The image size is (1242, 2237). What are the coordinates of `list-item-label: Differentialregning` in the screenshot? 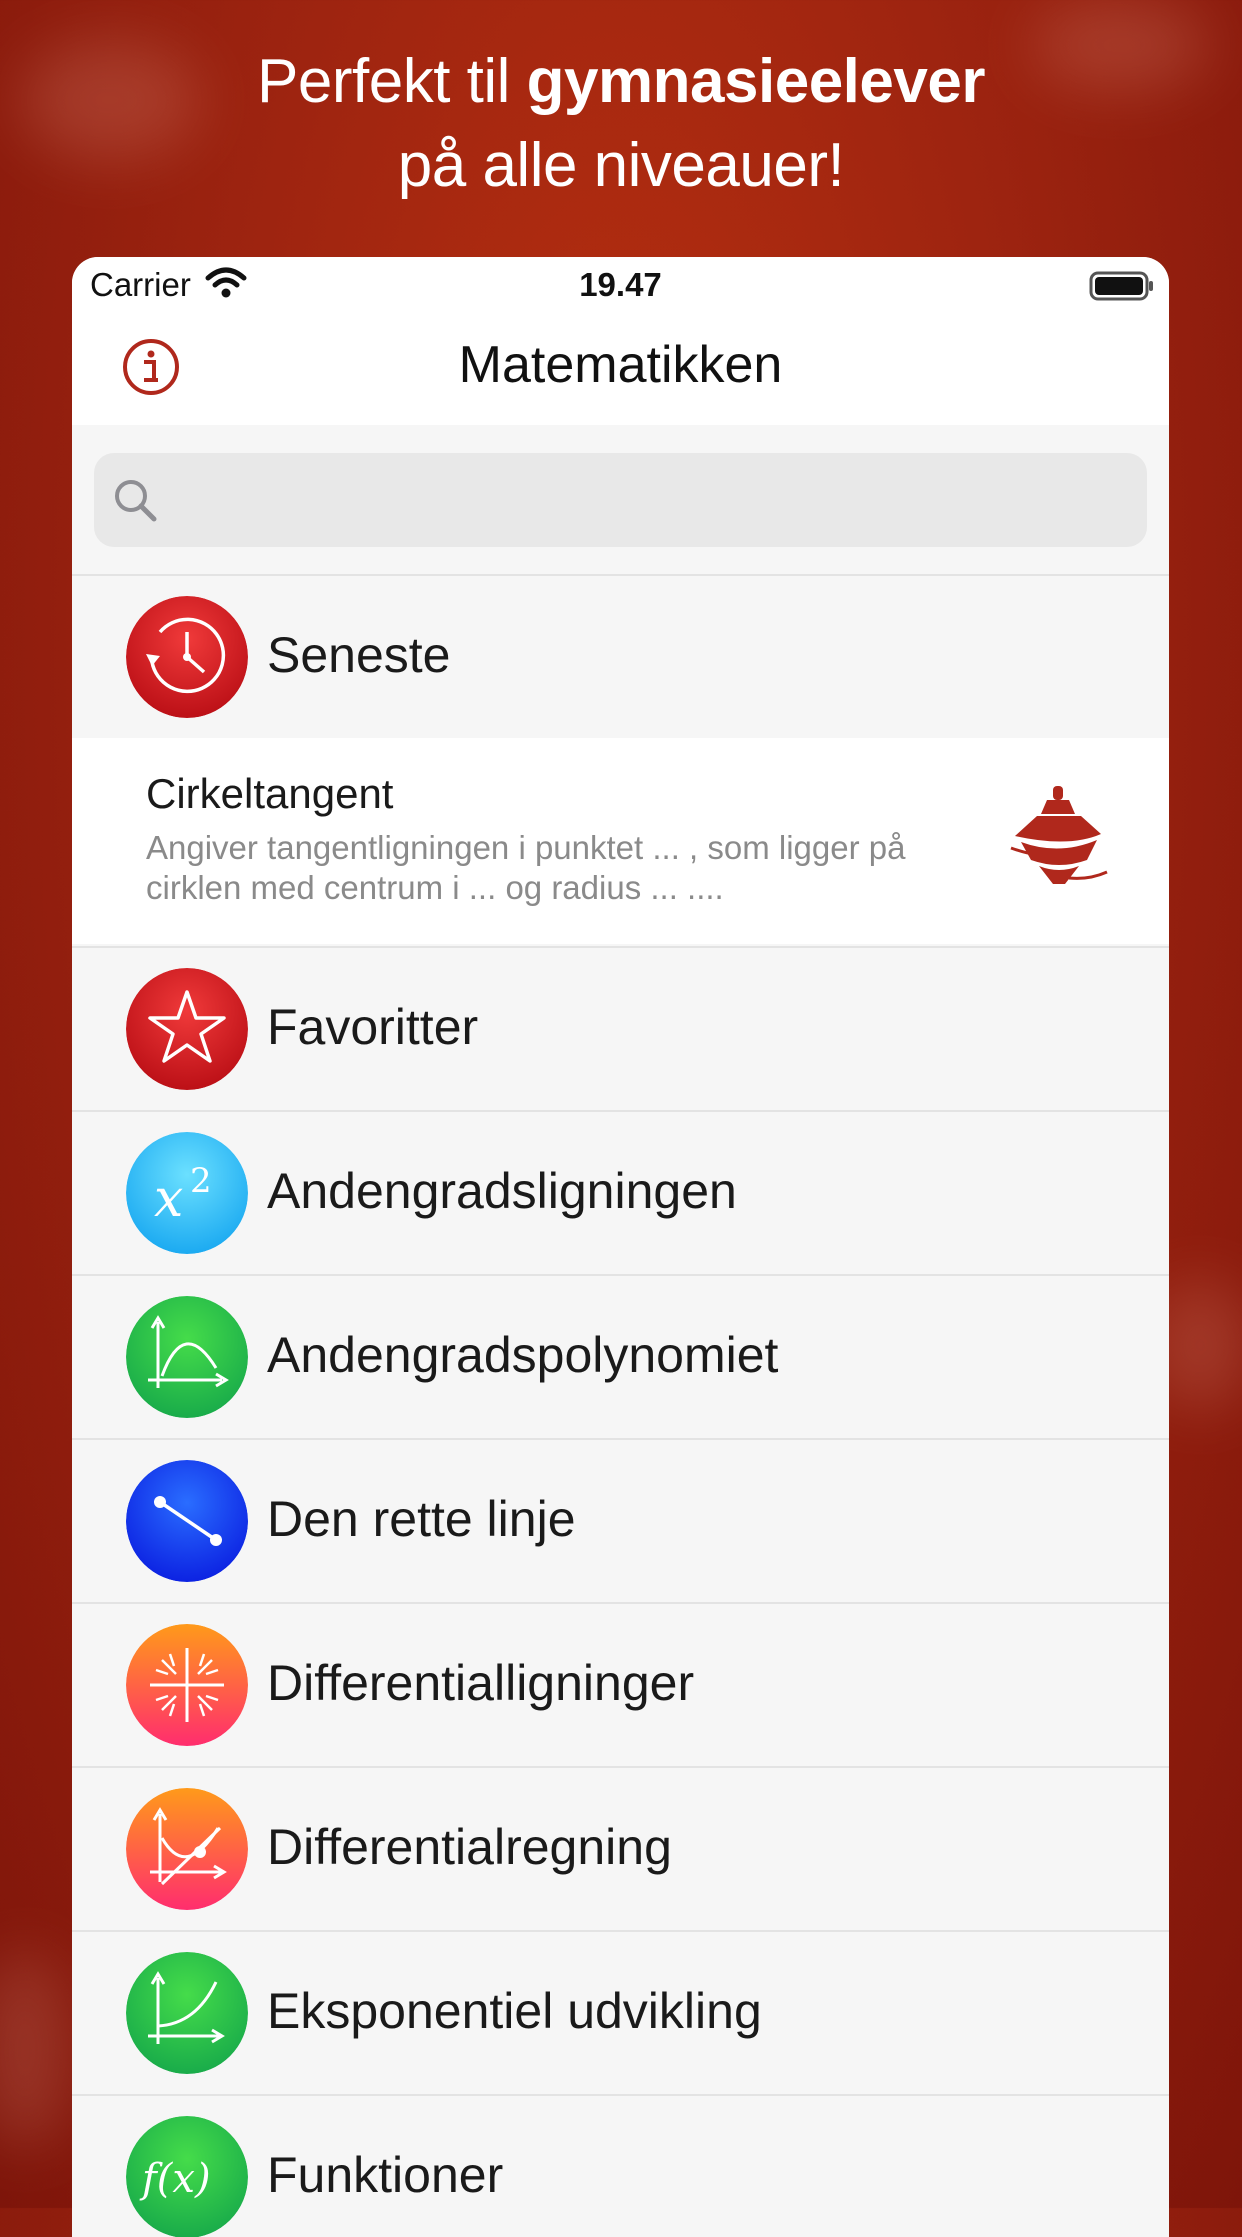 It's located at (469, 1847).